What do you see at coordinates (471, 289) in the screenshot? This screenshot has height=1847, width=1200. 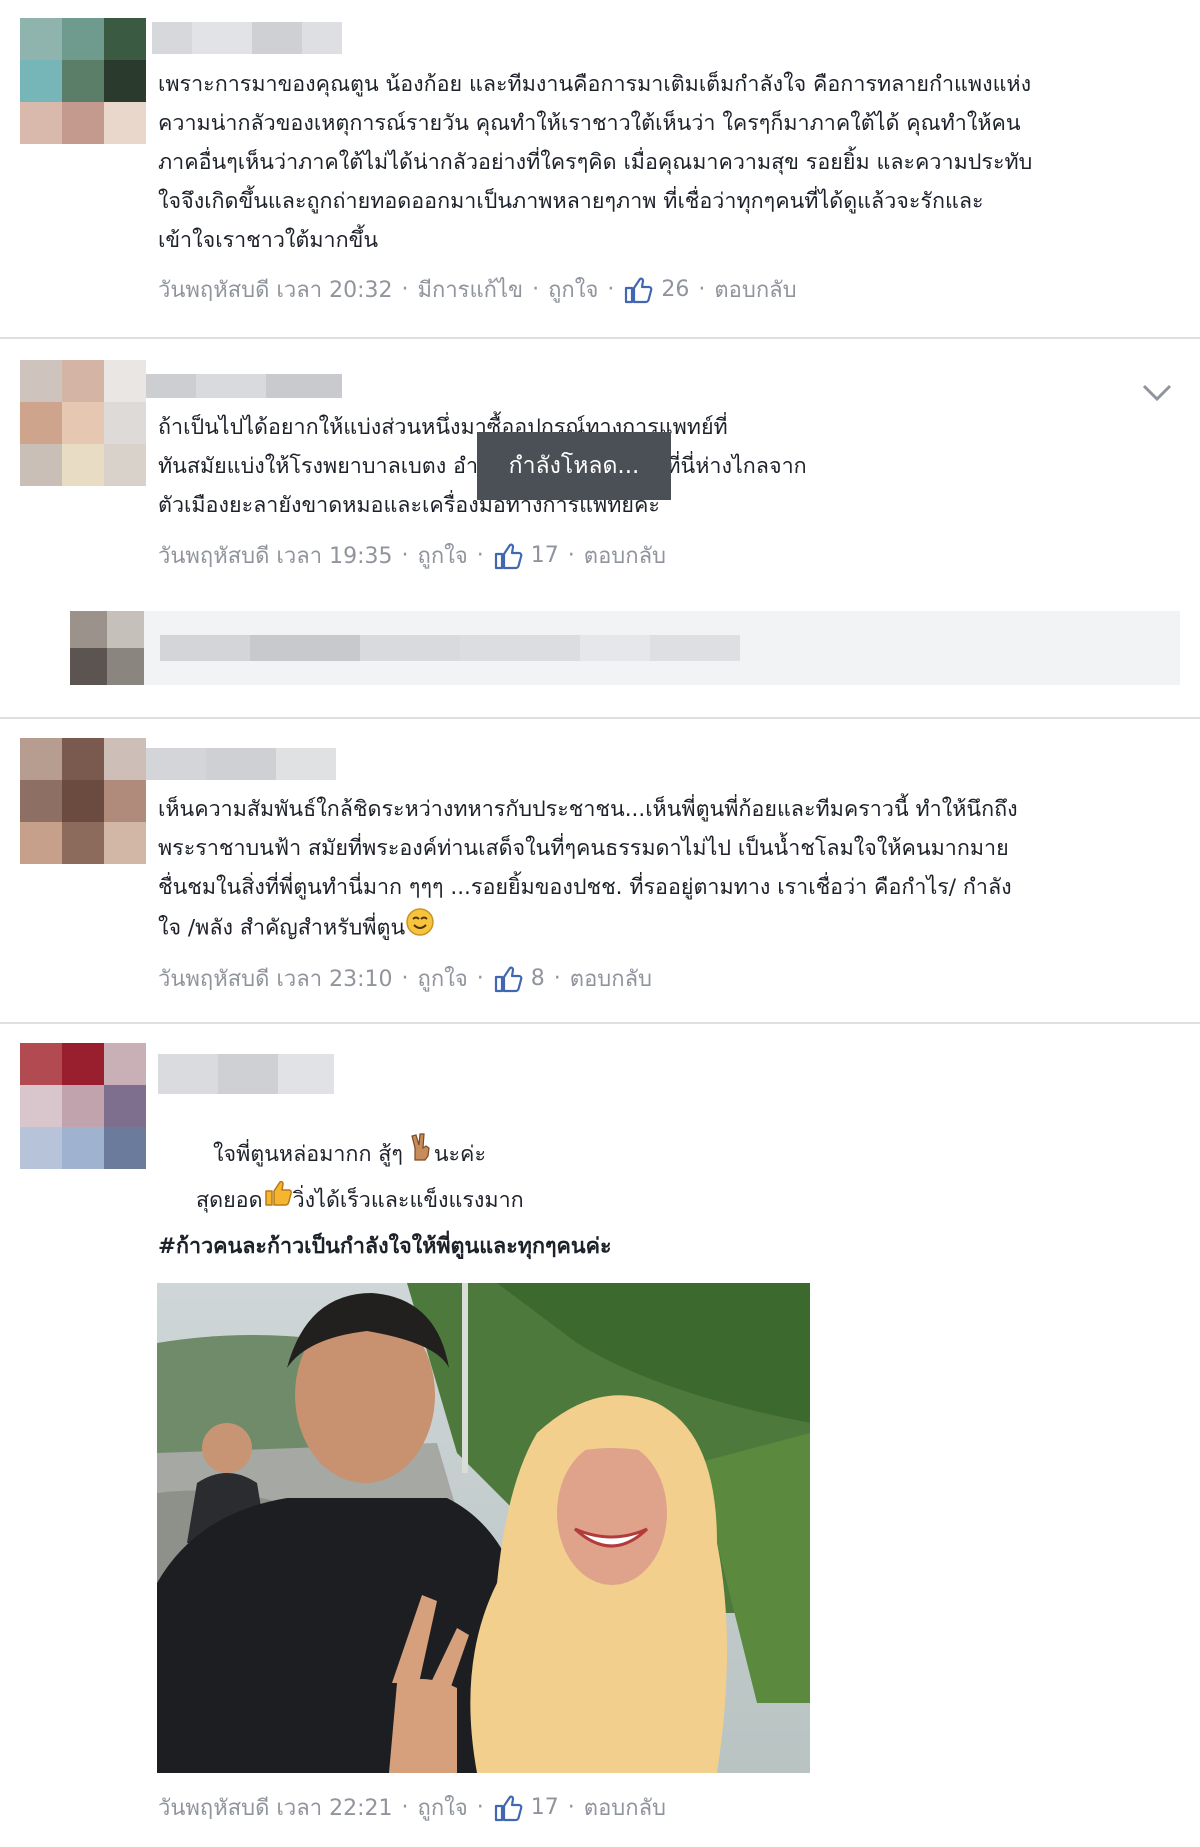 I see `edited-label: มีการแก้ไข` at bounding box center [471, 289].